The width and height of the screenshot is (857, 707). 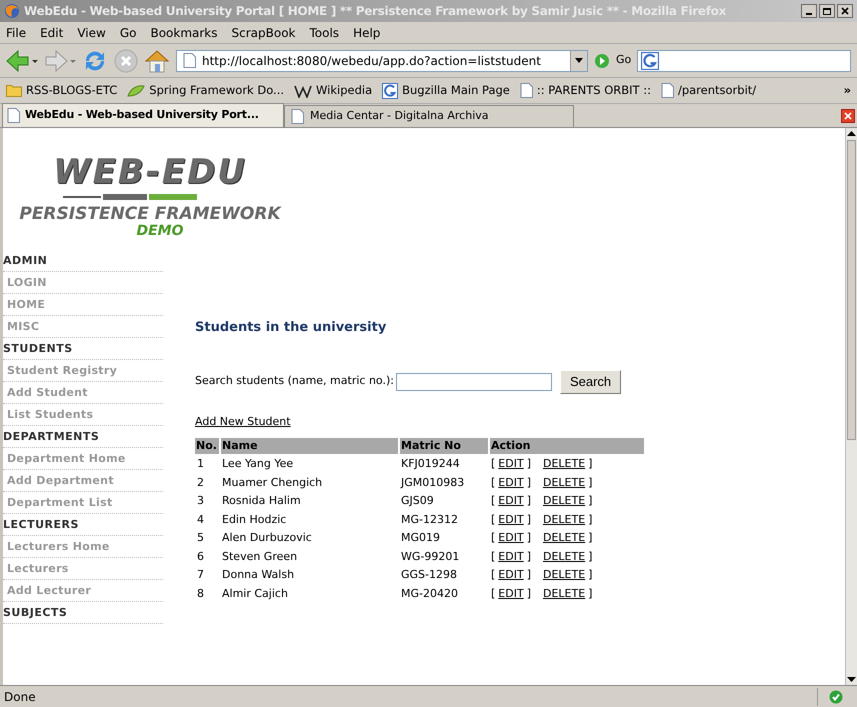 I want to click on table-cell-text: Steven Green, so click(x=259, y=556).